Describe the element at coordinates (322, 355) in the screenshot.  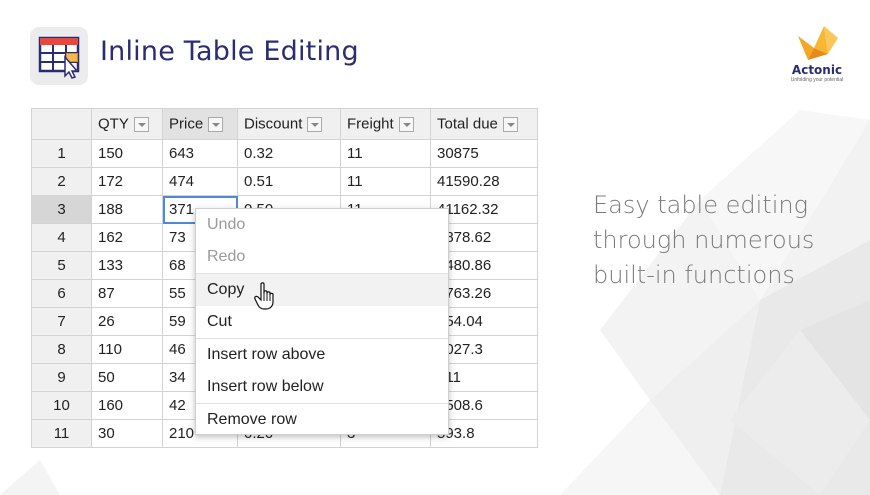
I see `menu-item-insert-row-above: Insert row above` at that location.